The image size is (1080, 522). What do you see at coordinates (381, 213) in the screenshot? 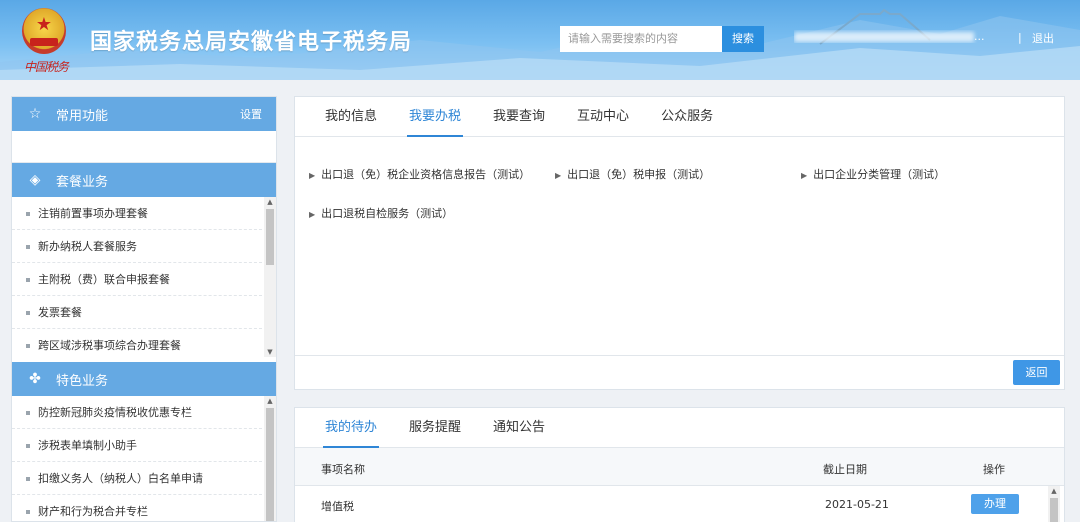
I see `export-selfcheck-link: ▶ 出口退税自检服务（测试）` at bounding box center [381, 213].